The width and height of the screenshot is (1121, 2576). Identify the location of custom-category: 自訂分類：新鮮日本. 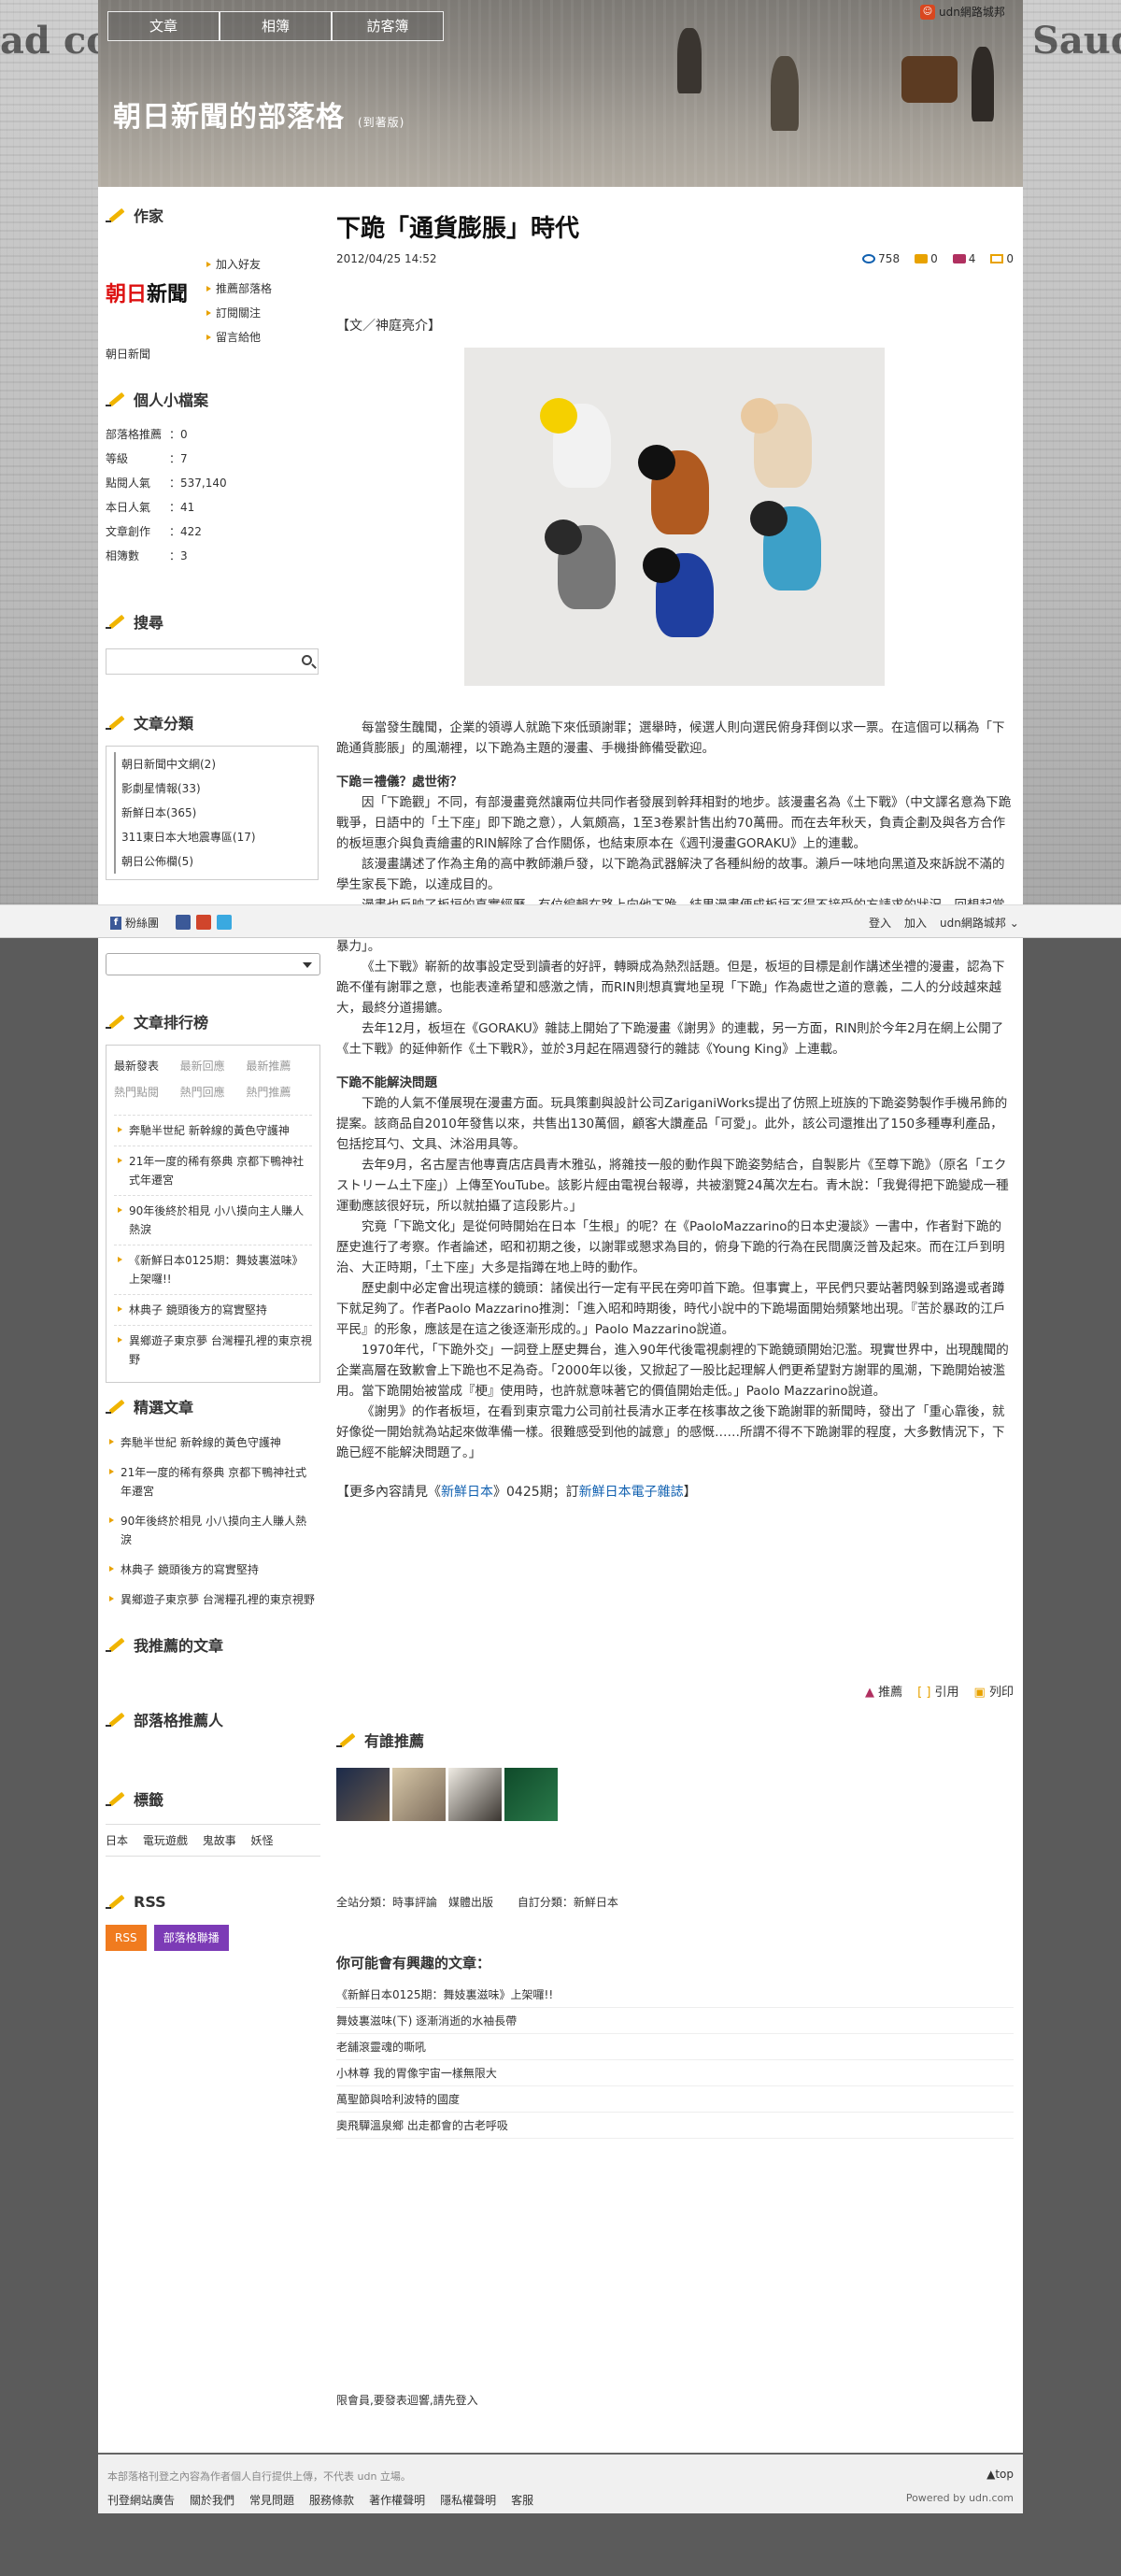
(568, 1903).